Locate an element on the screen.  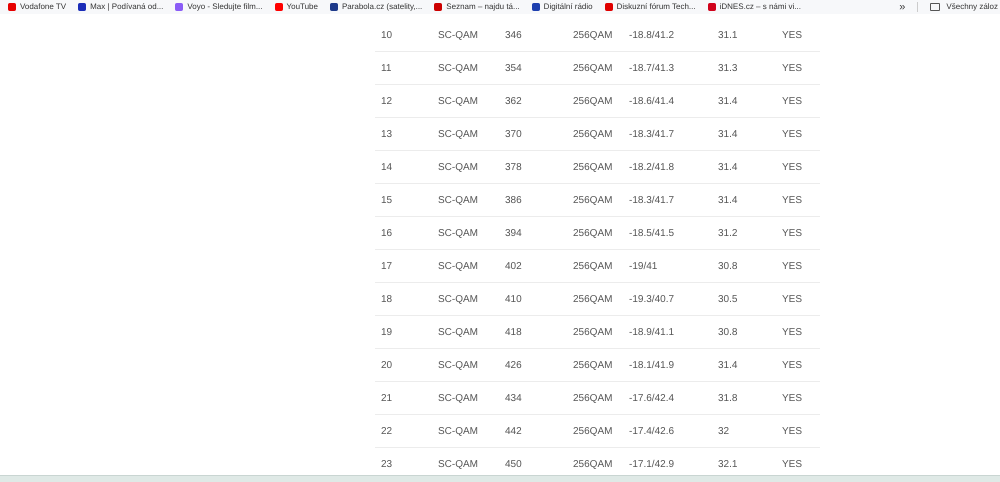
table-cell-text: 410 is located at coordinates (513, 299).